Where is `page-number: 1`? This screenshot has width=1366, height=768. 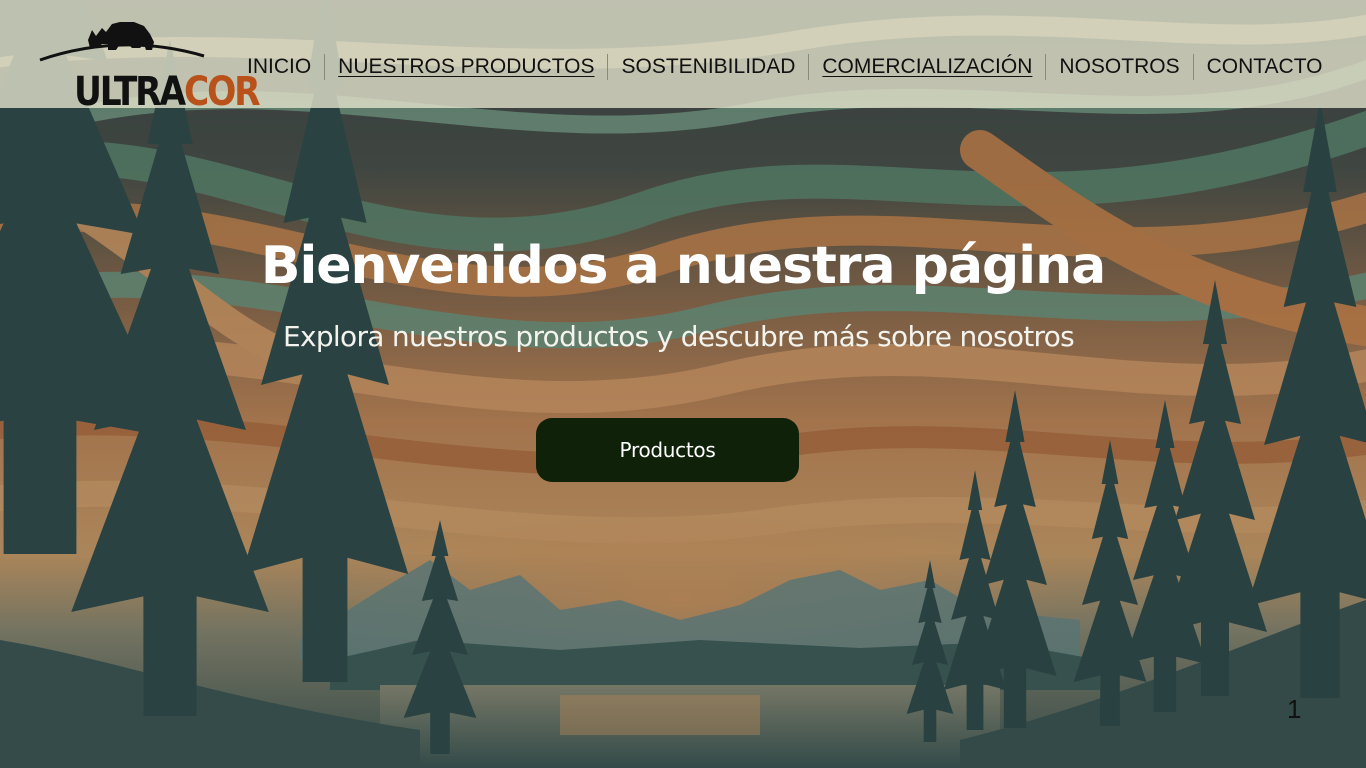
page-number: 1 is located at coordinates (1294, 709).